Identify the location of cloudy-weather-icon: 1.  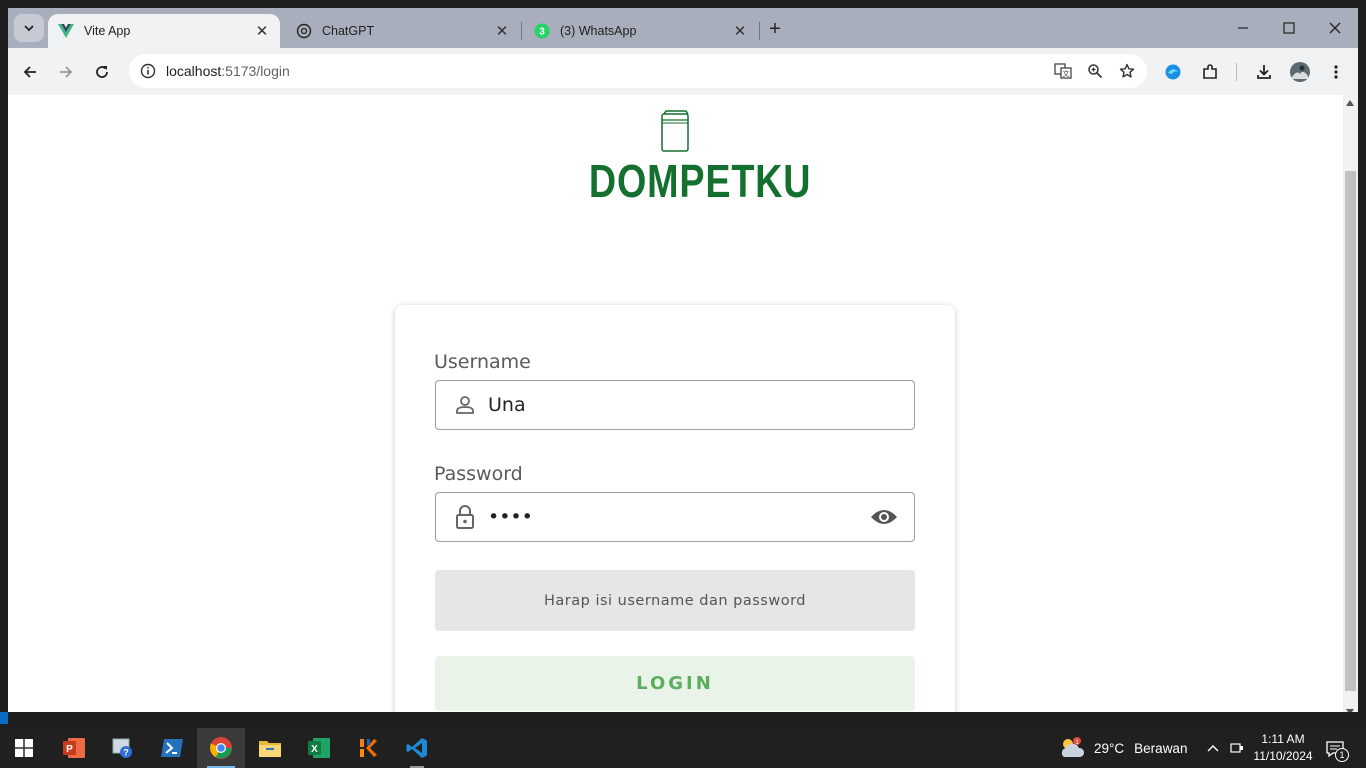
(1073, 747).